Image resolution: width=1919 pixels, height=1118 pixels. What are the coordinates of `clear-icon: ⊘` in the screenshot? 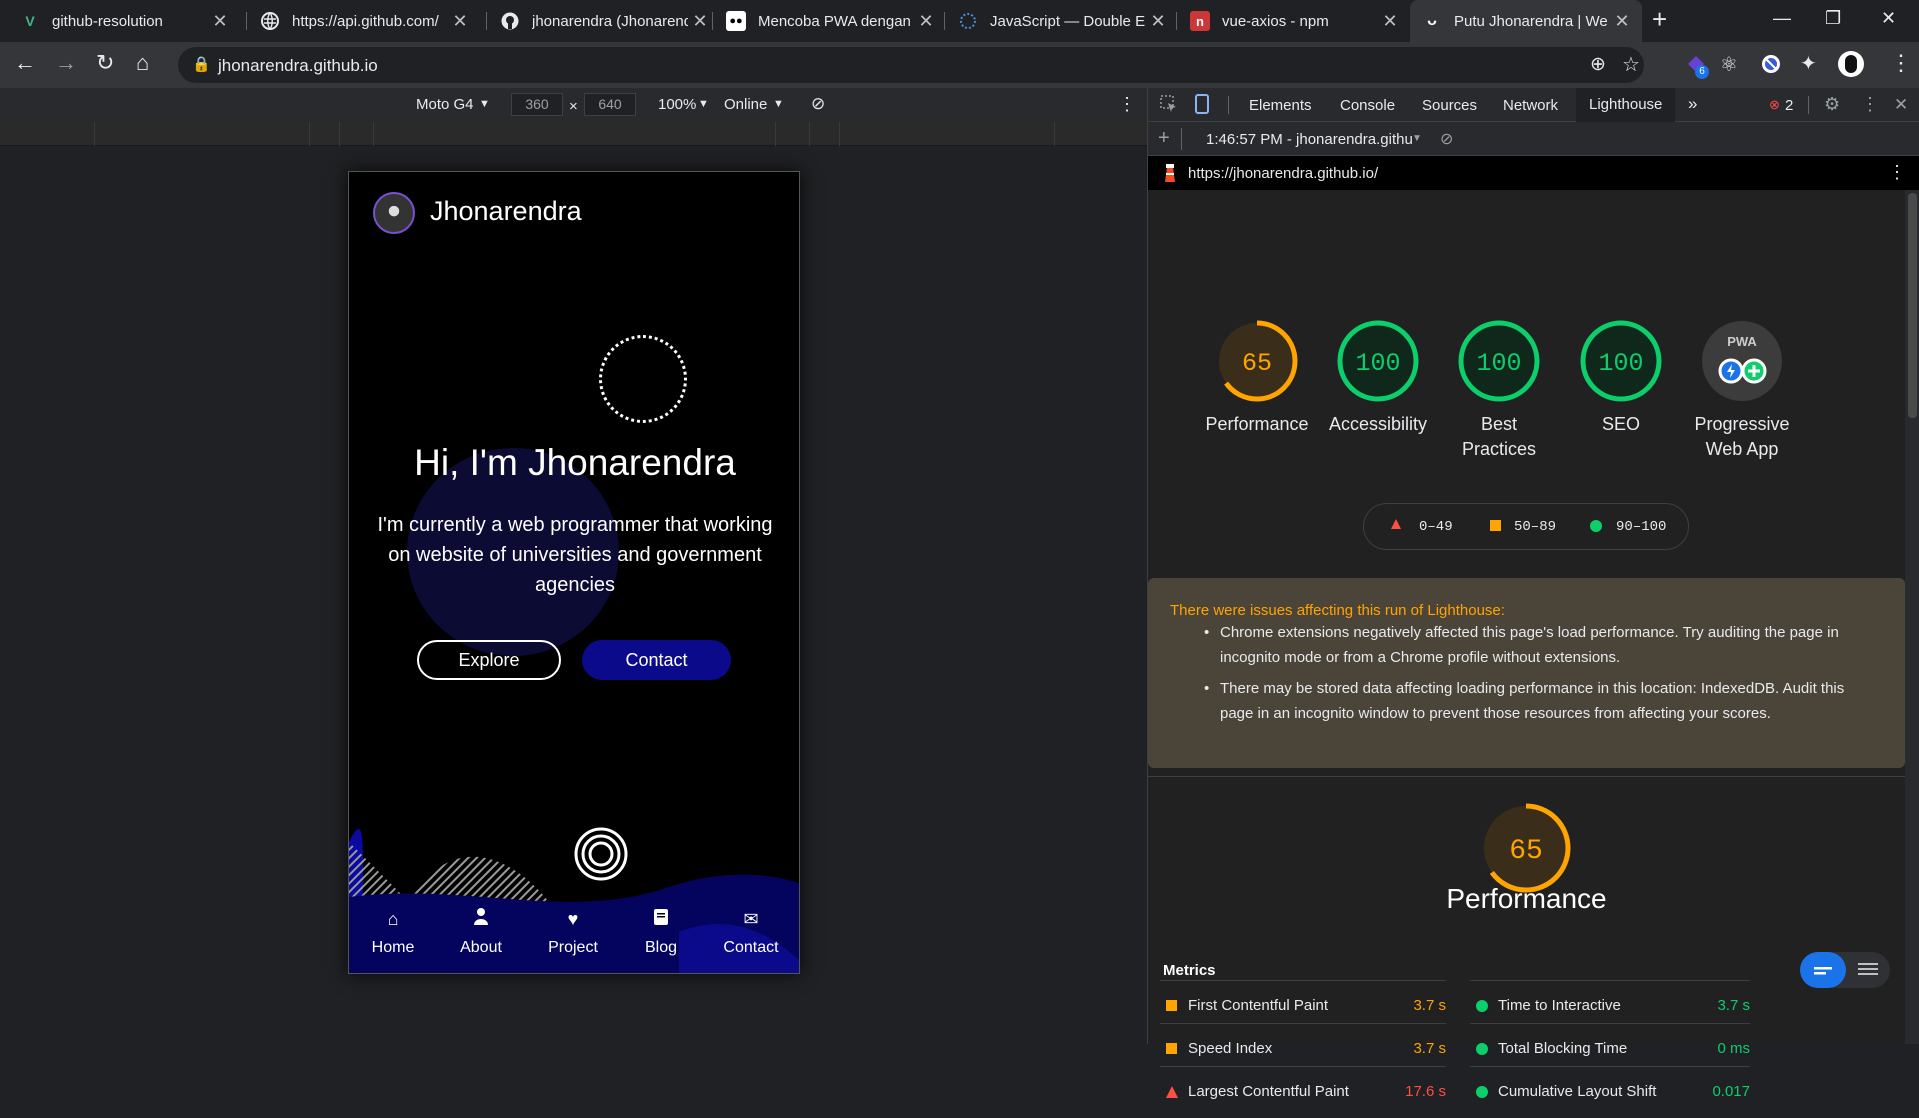 It's located at (1446, 139).